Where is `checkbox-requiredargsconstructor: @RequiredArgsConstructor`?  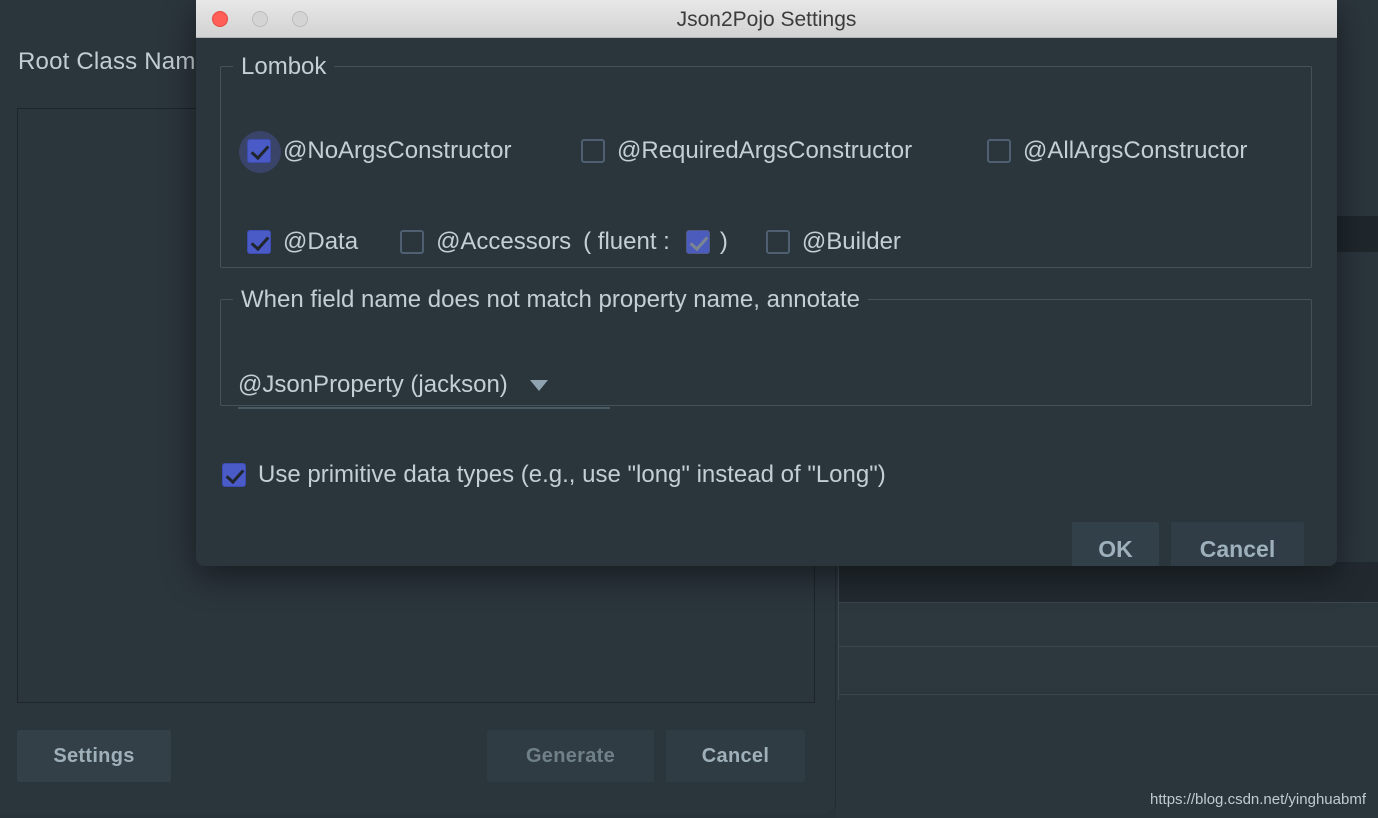 checkbox-requiredargsconstructor: @RequiredArgsConstructor is located at coordinates (746, 151).